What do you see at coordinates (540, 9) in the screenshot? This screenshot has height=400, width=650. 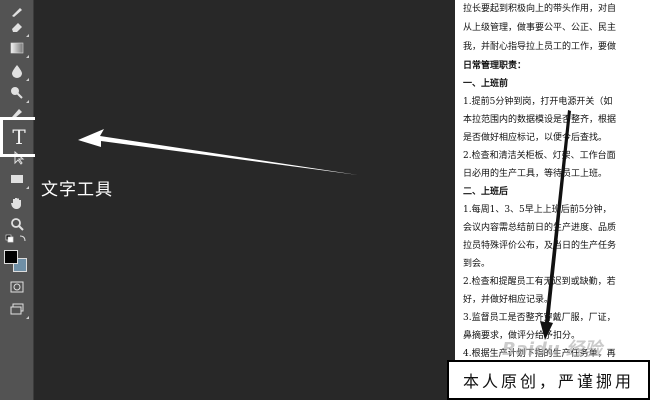 I see `doc-line-1: 拉长要起到积极向上的带头作用，对自` at bounding box center [540, 9].